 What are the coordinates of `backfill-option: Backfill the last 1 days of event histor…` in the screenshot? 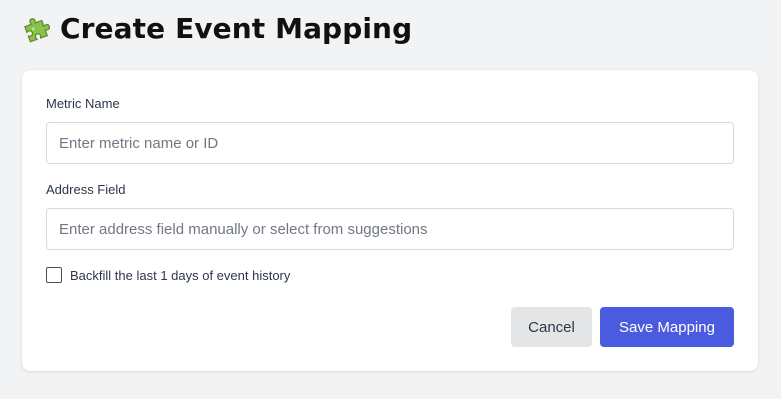 It's located at (168, 275).